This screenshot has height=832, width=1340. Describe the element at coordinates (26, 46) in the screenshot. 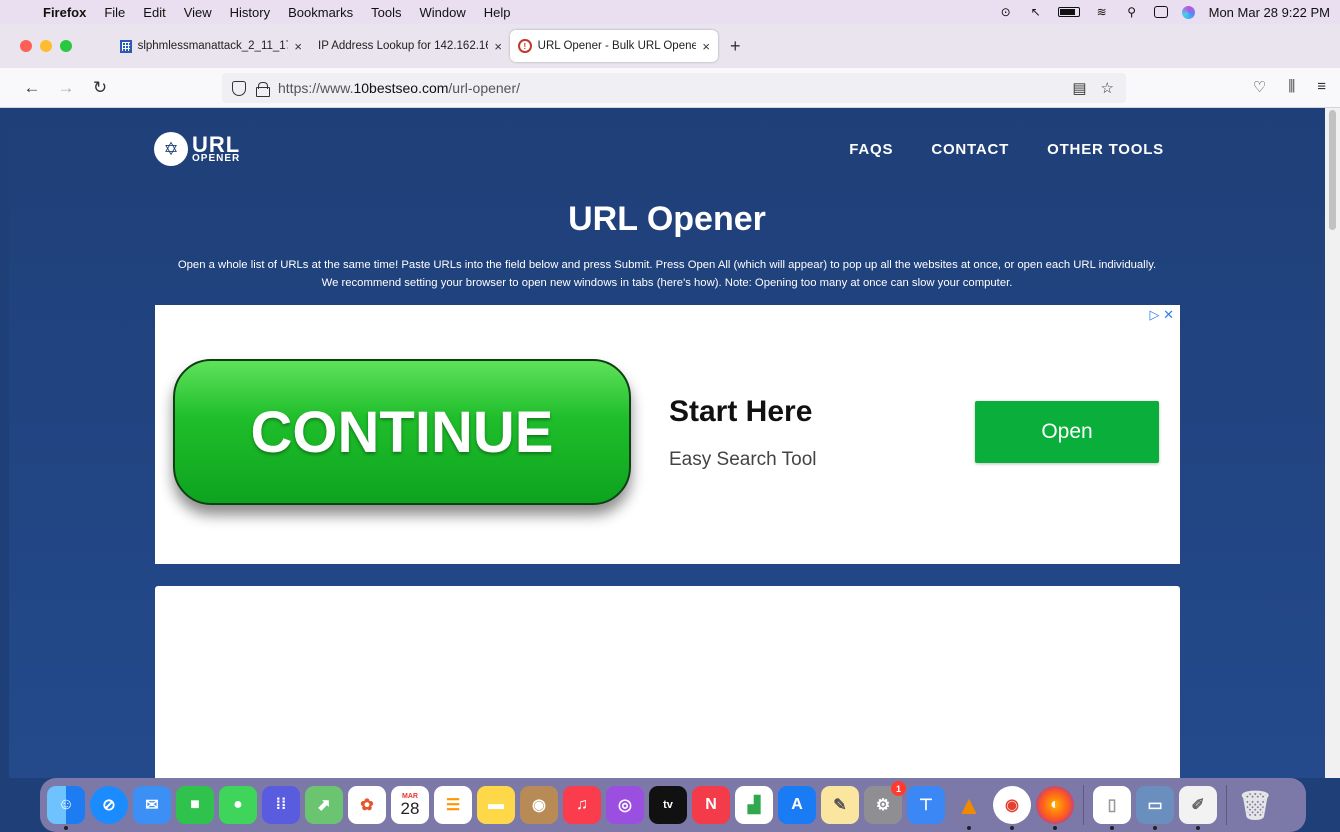

I see `close-window-button` at that location.